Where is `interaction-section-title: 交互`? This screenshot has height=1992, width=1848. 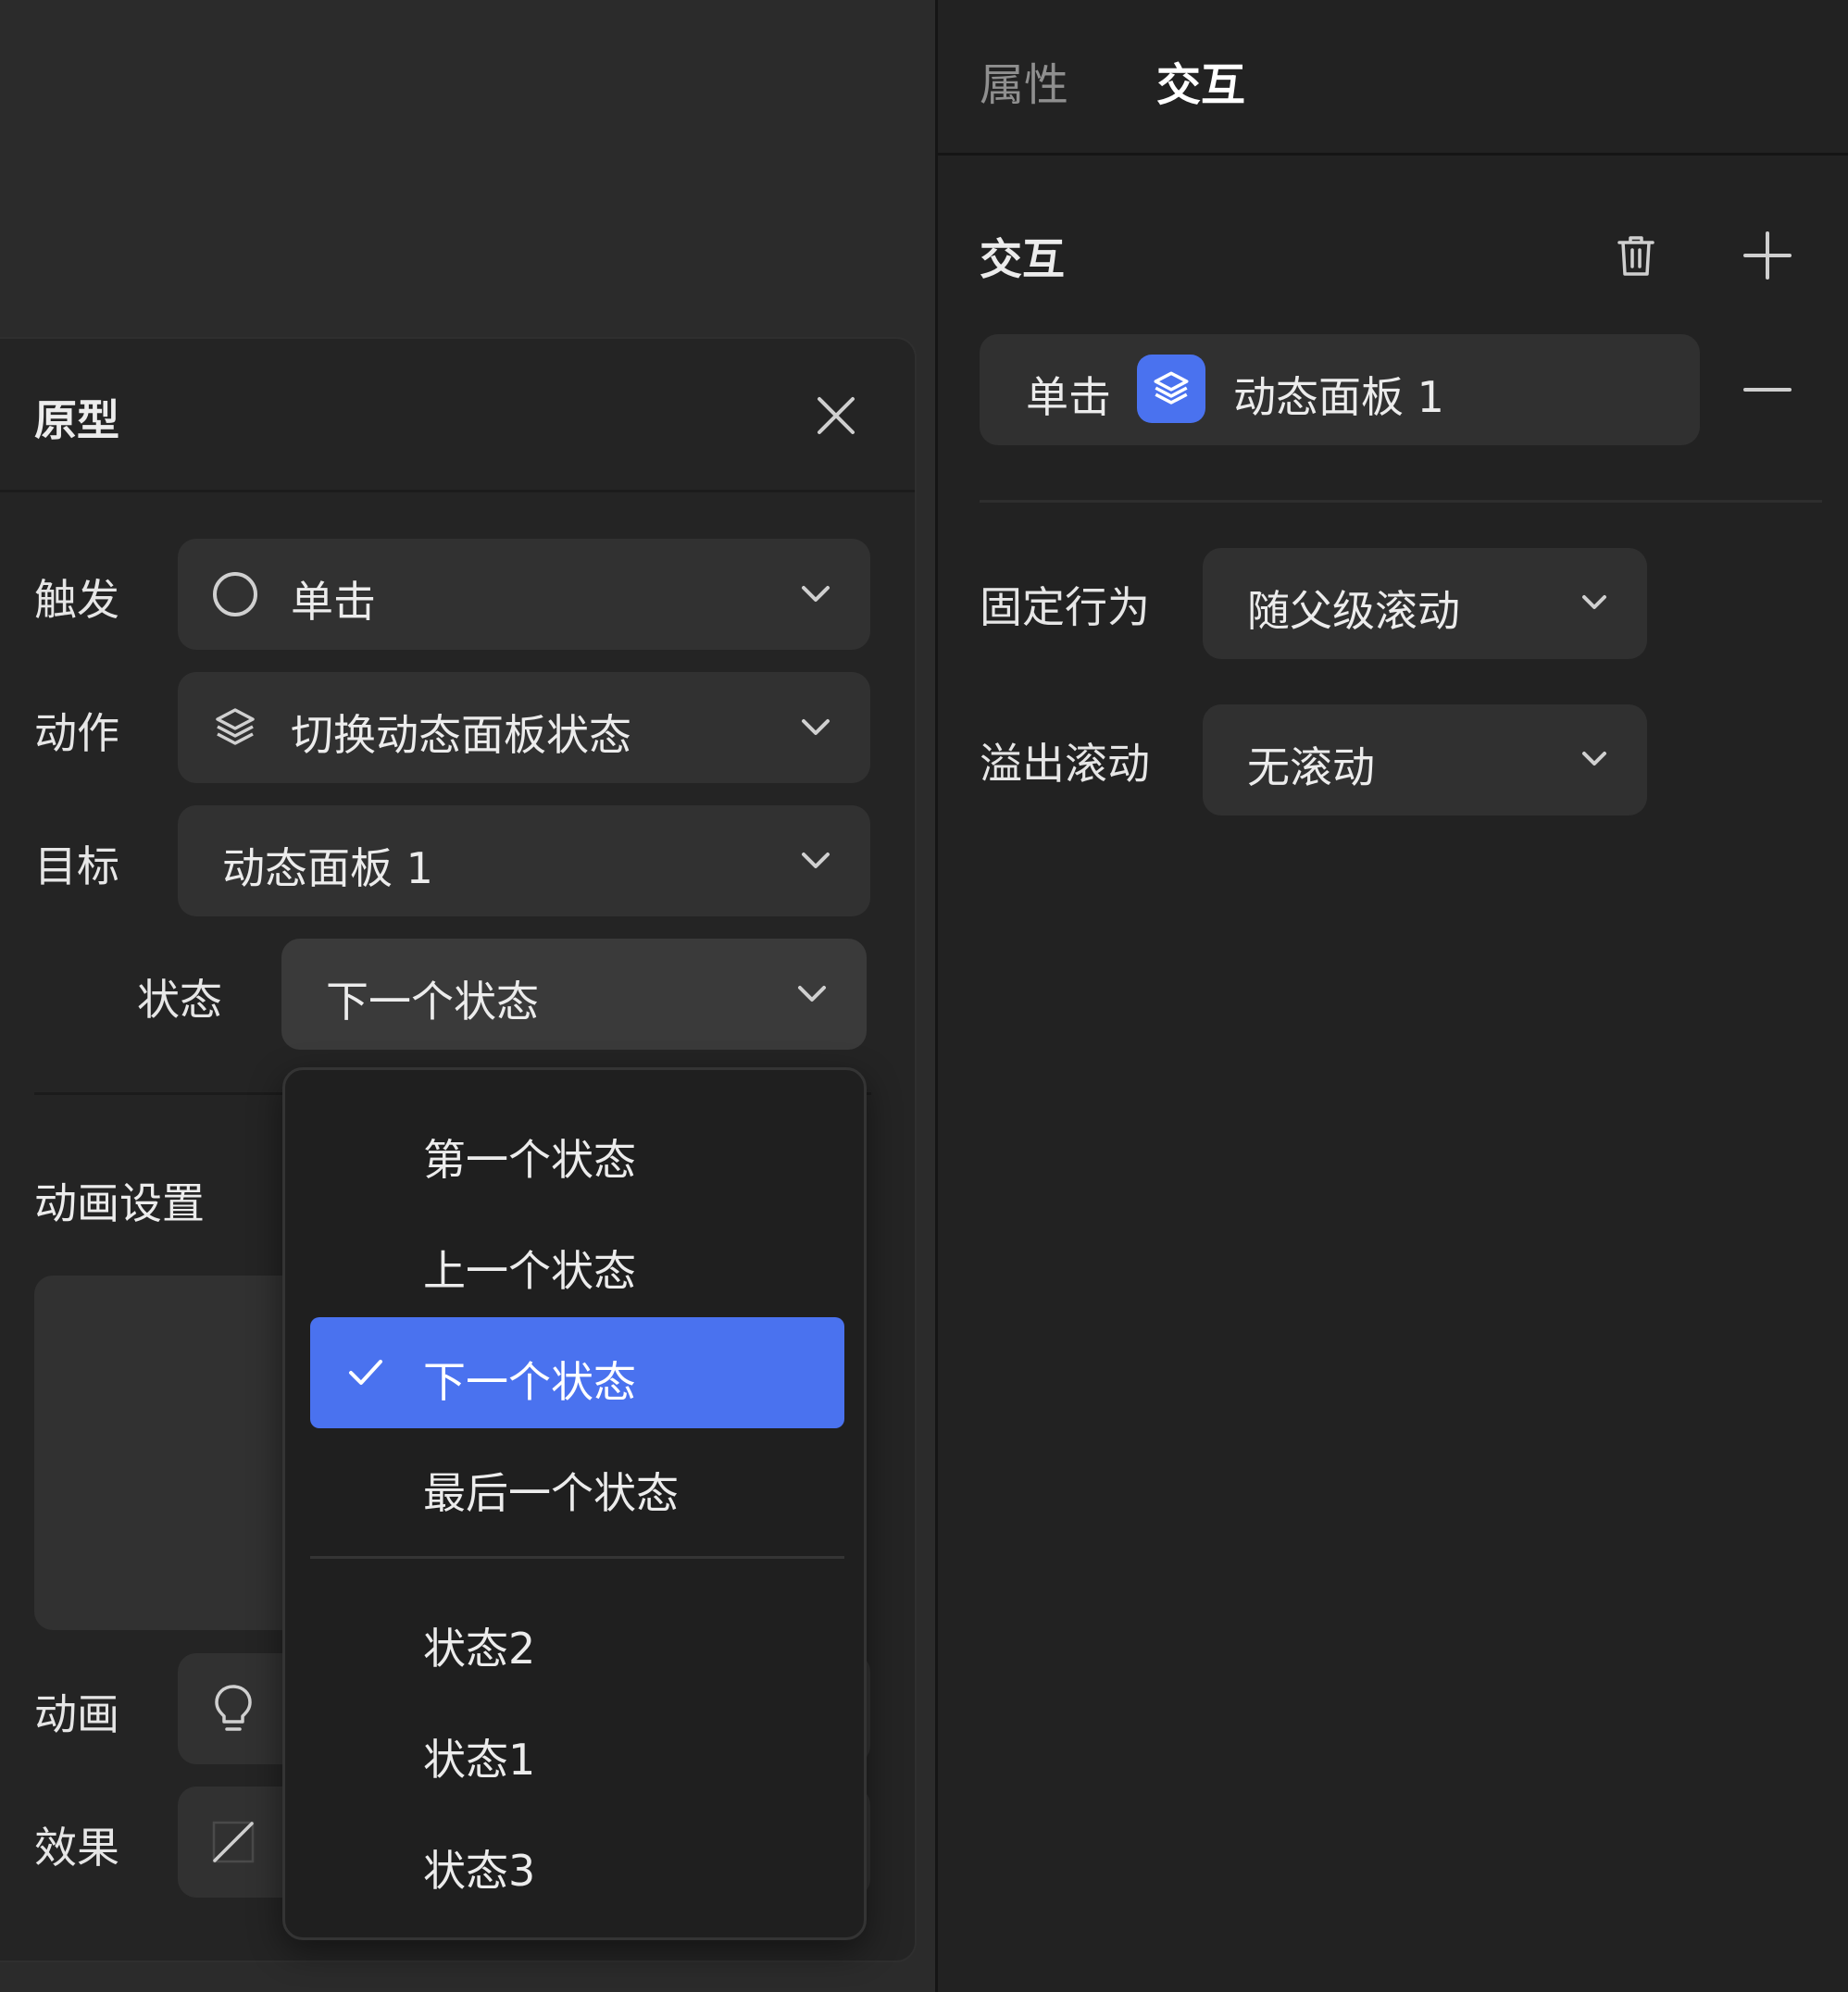 interaction-section-title: 交互 is located at coordinates (1022, 259).